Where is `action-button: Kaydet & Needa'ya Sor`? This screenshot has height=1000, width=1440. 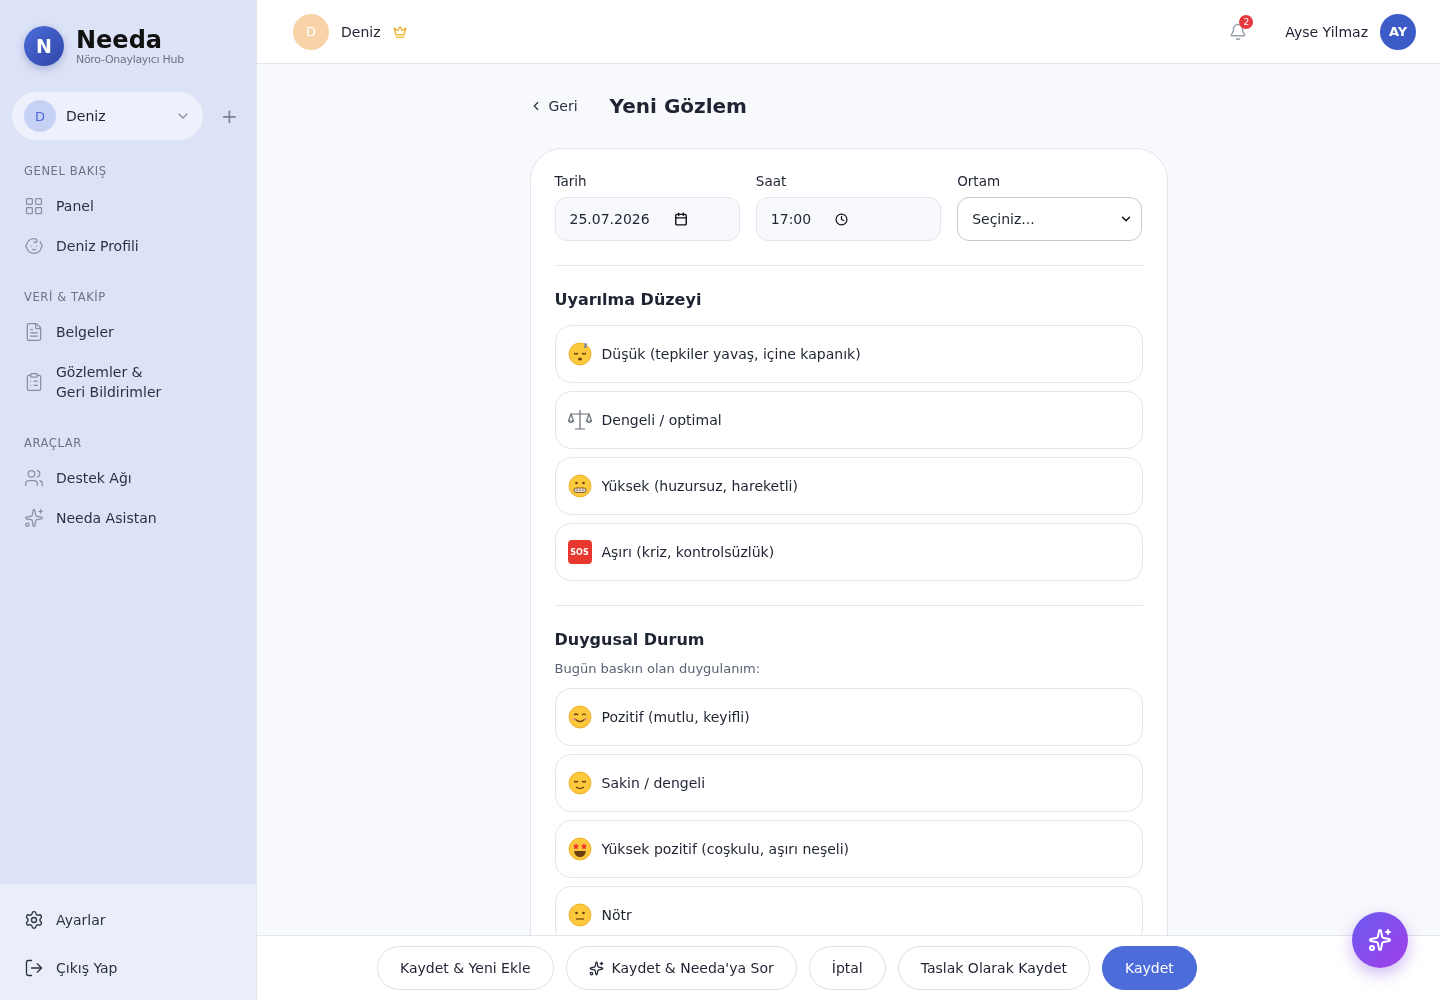
action-button: Kaydet & Needa'ya Sor is located at coordinates (681, 968).